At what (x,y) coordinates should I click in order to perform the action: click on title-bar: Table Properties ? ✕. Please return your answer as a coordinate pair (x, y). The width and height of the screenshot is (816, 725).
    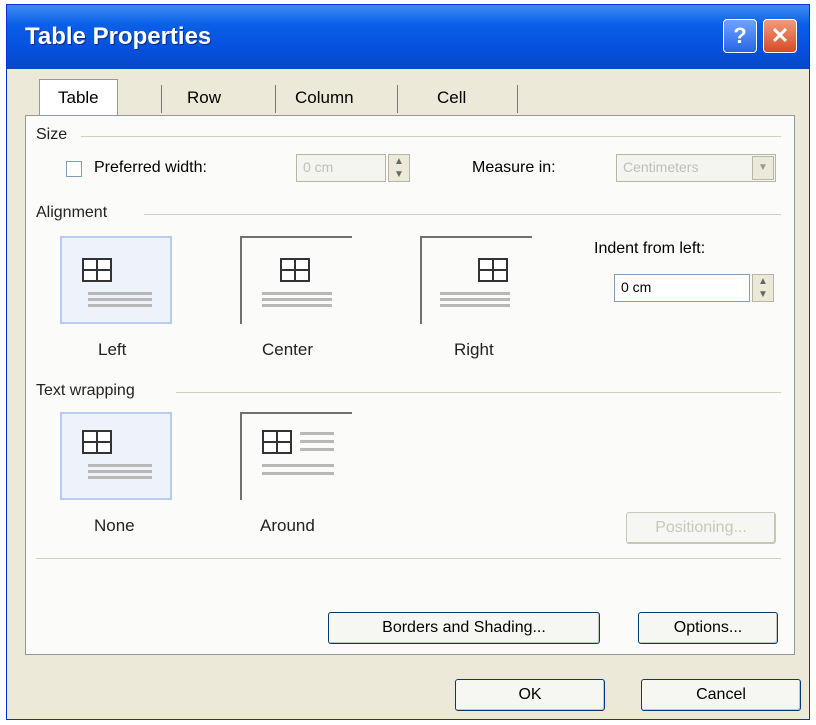
    Looking at the image, I should click on (408, 37).